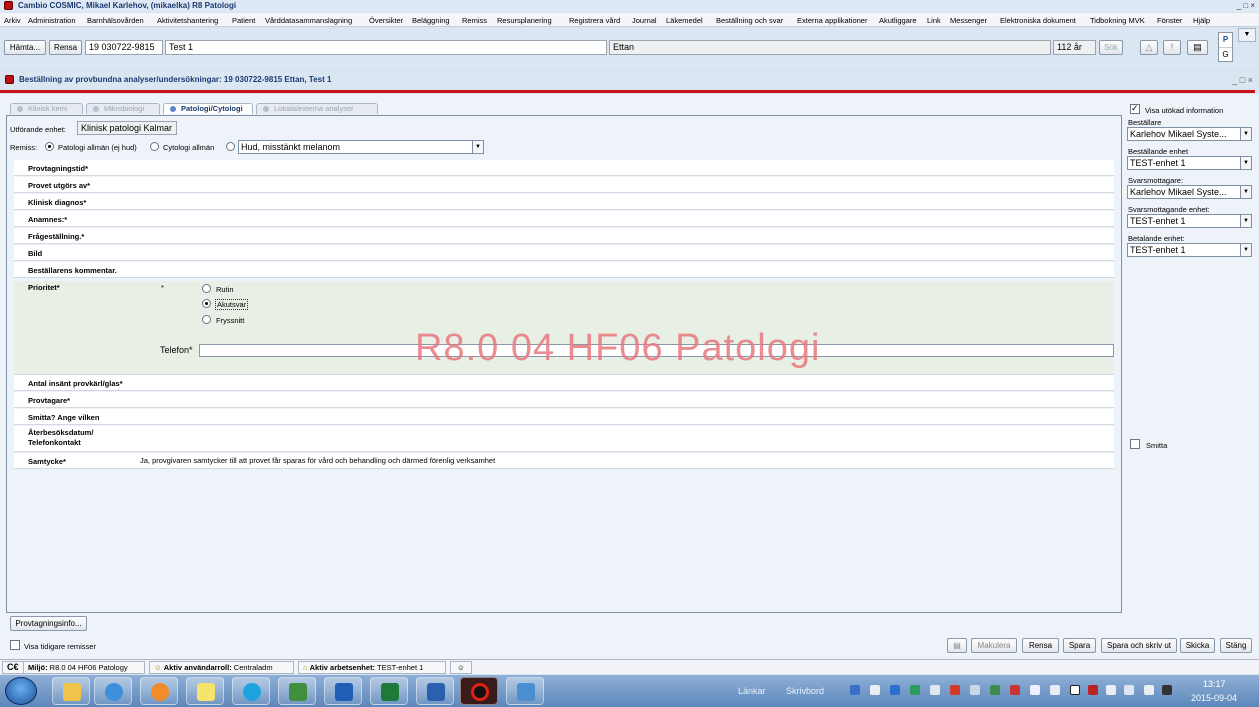 Image resolution: width=1259 pixels, height=707 pixels. Describe the element at coordinates (1139, 645) in the screenshot. I see `save-and-print-button: Spara och skriv ut` at that location.